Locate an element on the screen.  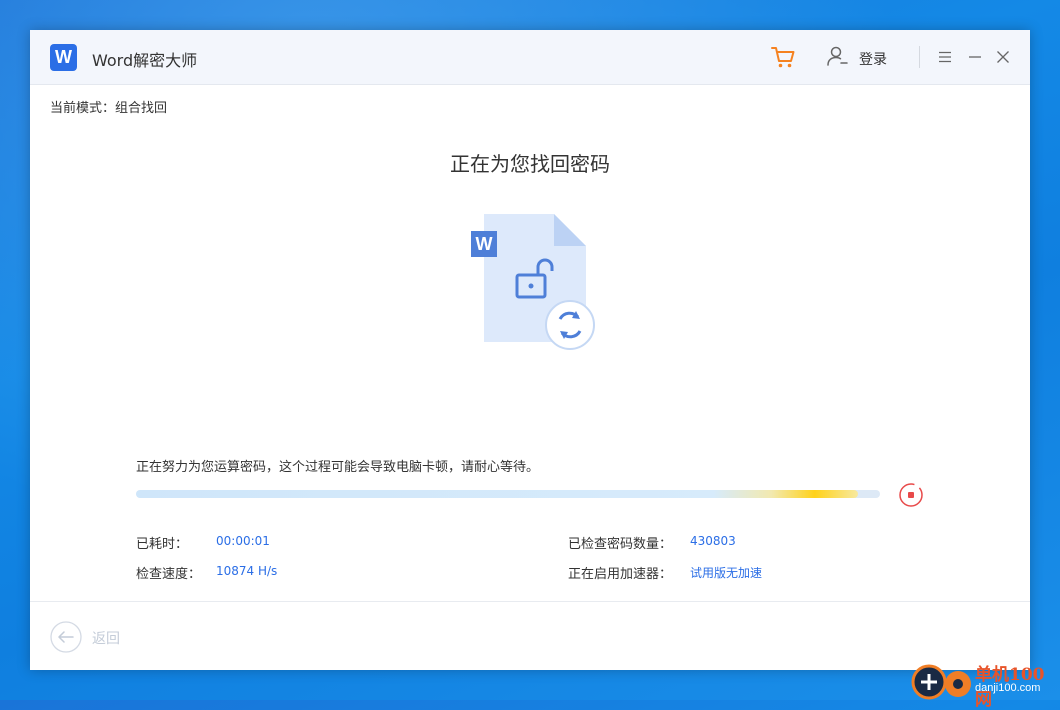
login-button: 登录 is located at coordinates (873, 59).